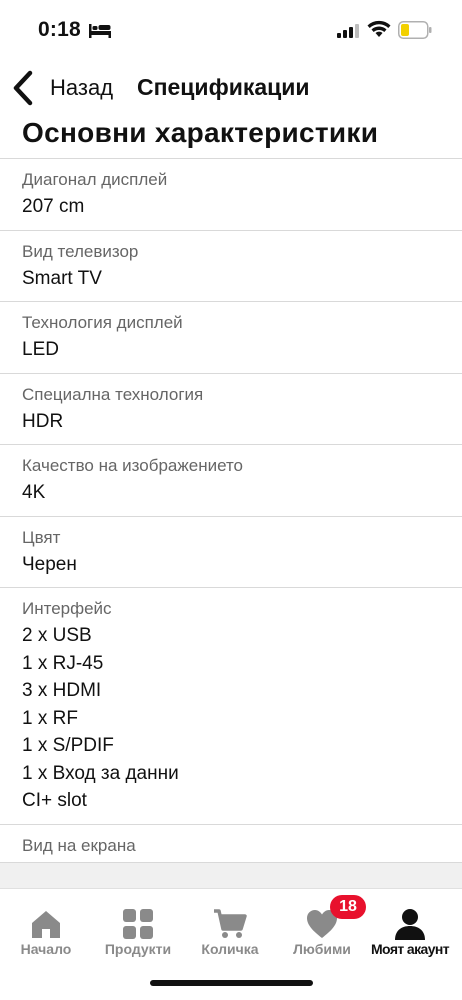 Image resolution: width=462 pixels, height=1000 pixels. Describe the element at coordinates (231, 983) in the screenshot. I see `home-indicator` at that location.